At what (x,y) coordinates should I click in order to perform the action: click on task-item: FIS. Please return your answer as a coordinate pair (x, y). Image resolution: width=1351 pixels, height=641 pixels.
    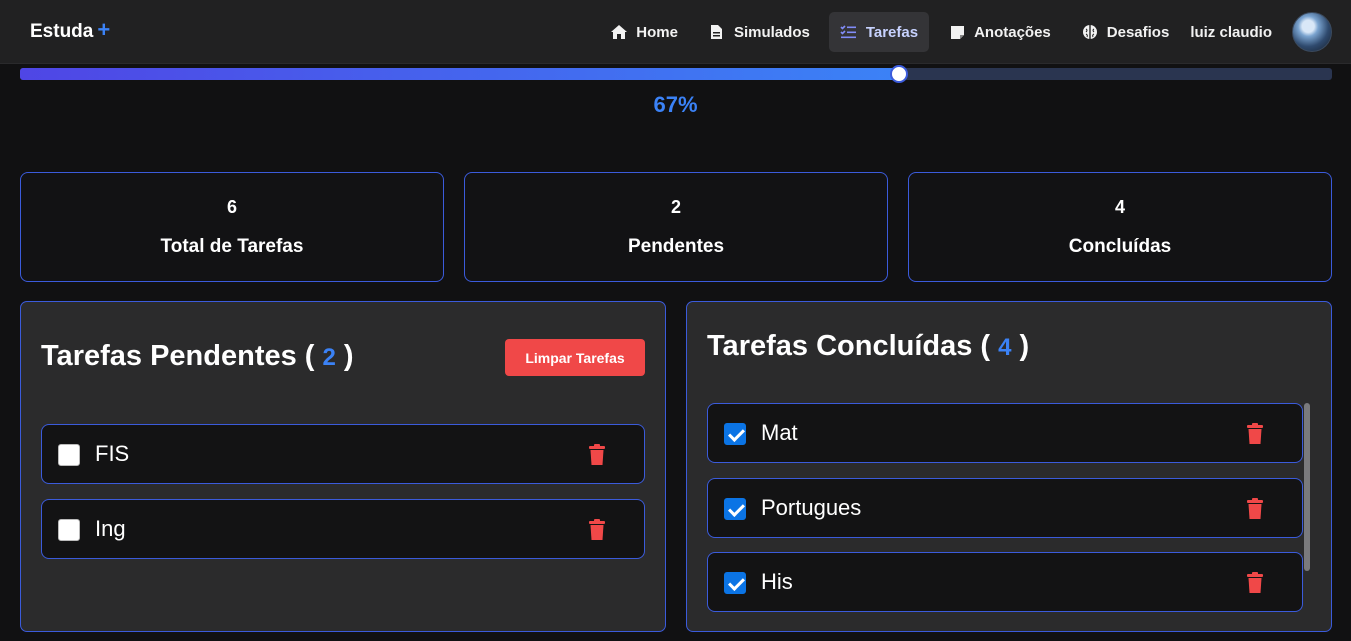
    Looking at the image, I should click on (343, 454).